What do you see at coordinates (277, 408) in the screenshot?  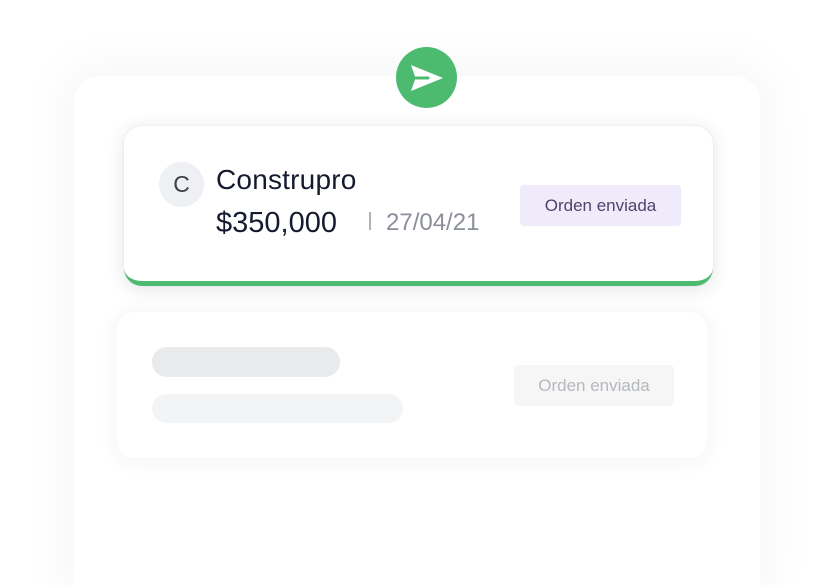 I see `skeleton-subtitle` at bounding box center [277, 408].